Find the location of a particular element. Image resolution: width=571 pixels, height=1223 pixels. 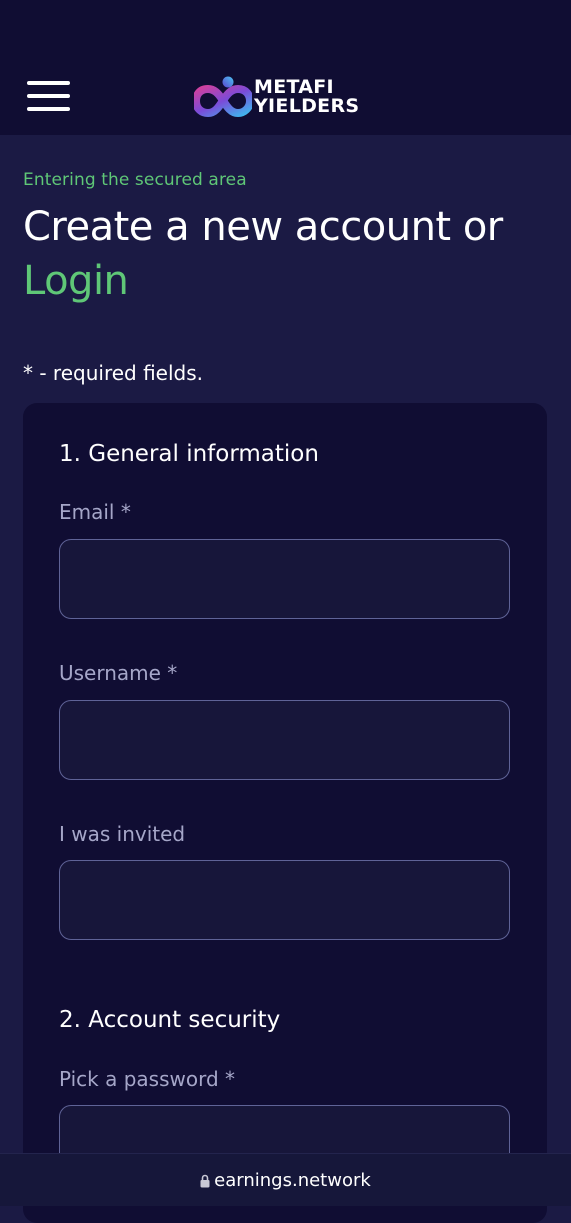

url-text: earnings.network is located at coordinates (292, 1180).